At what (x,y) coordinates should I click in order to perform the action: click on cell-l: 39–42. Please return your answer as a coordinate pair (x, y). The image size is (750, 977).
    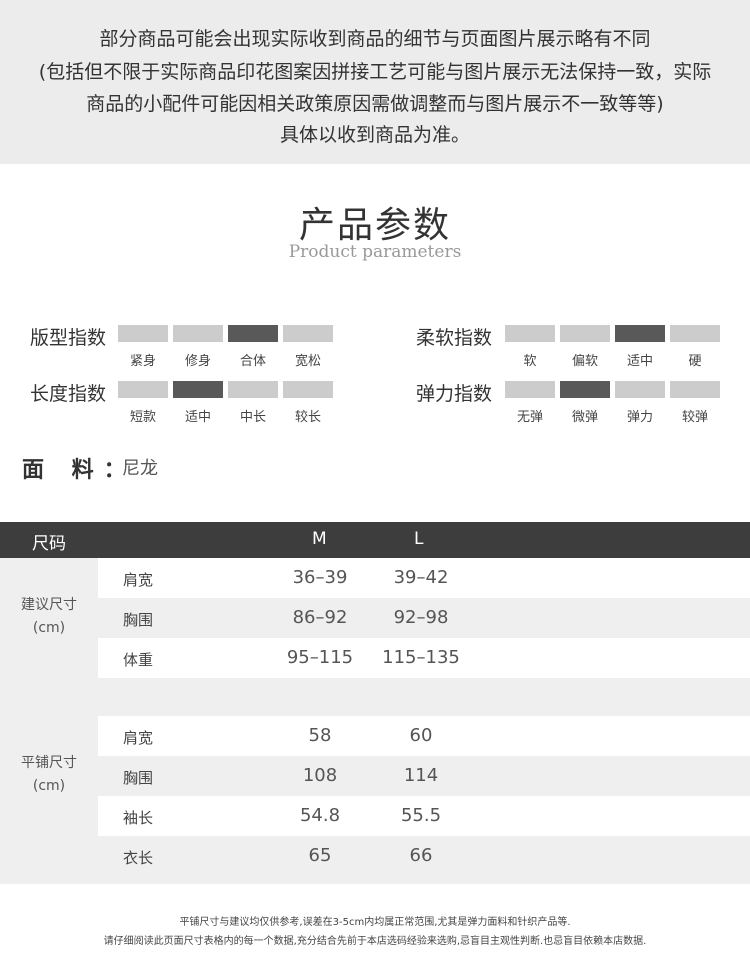
    Looking at the image, I should click on (421, 577).